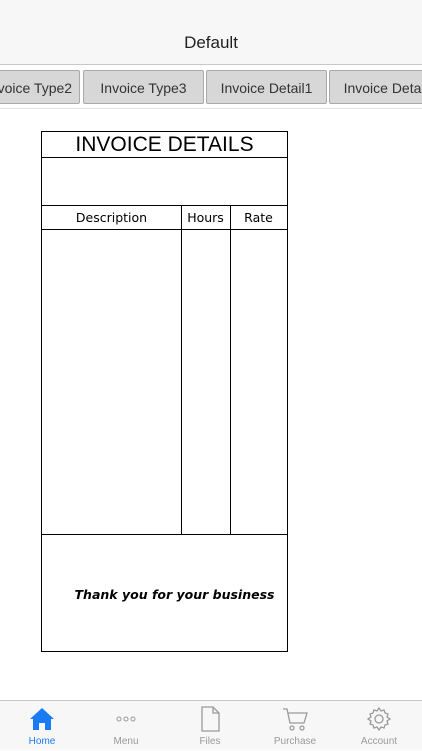  I want to click on page-title: Default, so click(211, 42).